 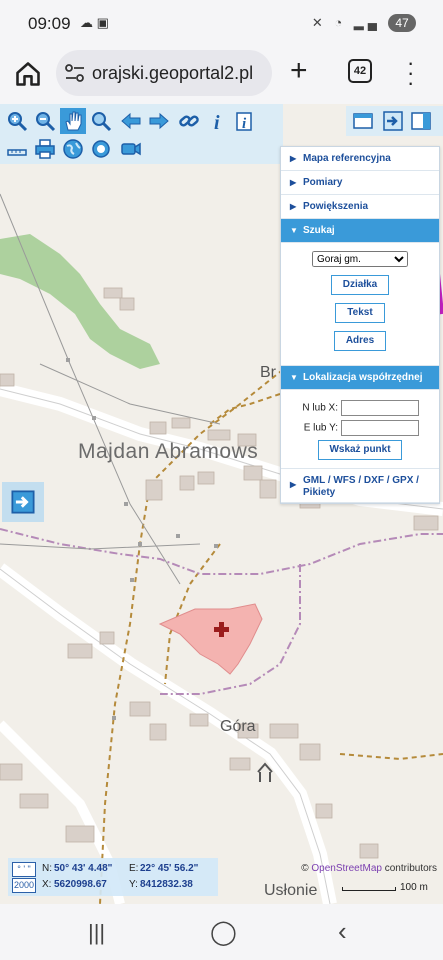 What do you see at coordinates (323, 182) in the screenshot?
I see `section-label: Pomiary` at bounding box center [323, 182].